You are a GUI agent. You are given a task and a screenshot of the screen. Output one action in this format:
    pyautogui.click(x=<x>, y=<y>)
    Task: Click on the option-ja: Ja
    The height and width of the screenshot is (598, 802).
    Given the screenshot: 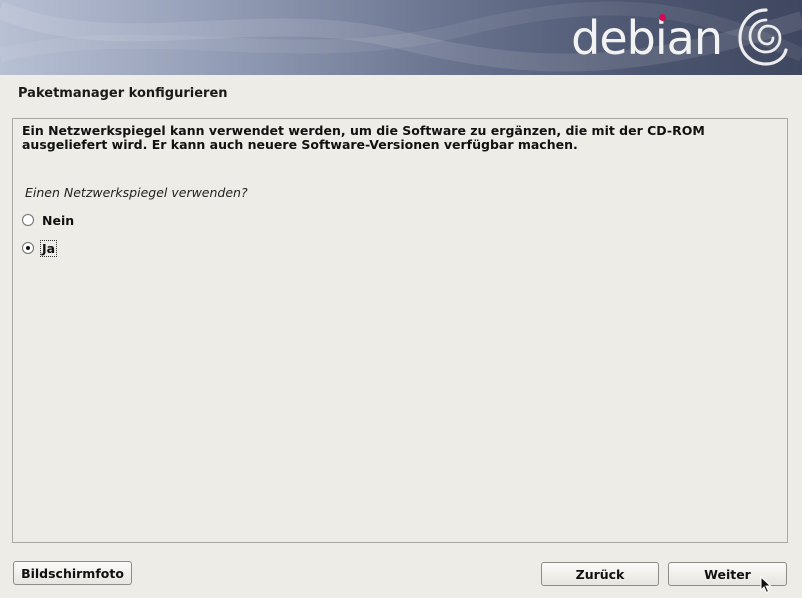 What is the action you would take?
    pyautogui.click(x=40, y=248)
    